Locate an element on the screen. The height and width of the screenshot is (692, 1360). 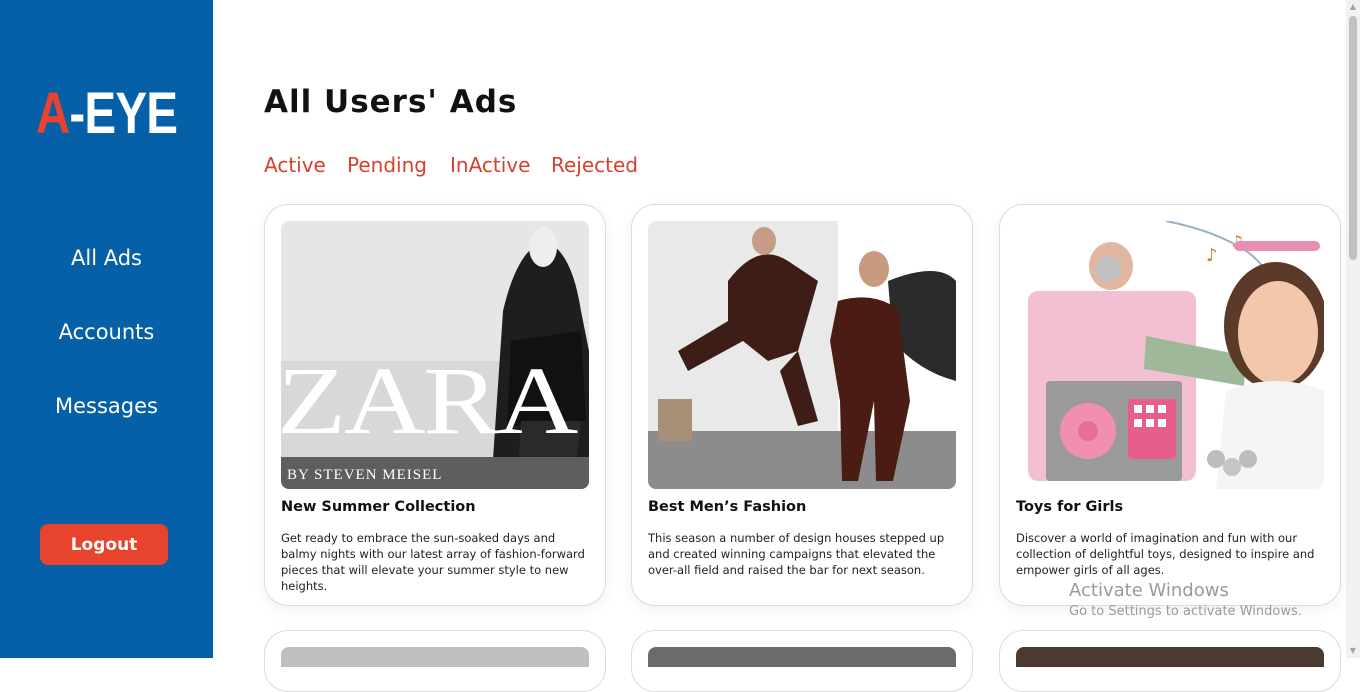
watermark-subtitle: Go to Settings to activate Windows. is located at coordinates (1185, 611).